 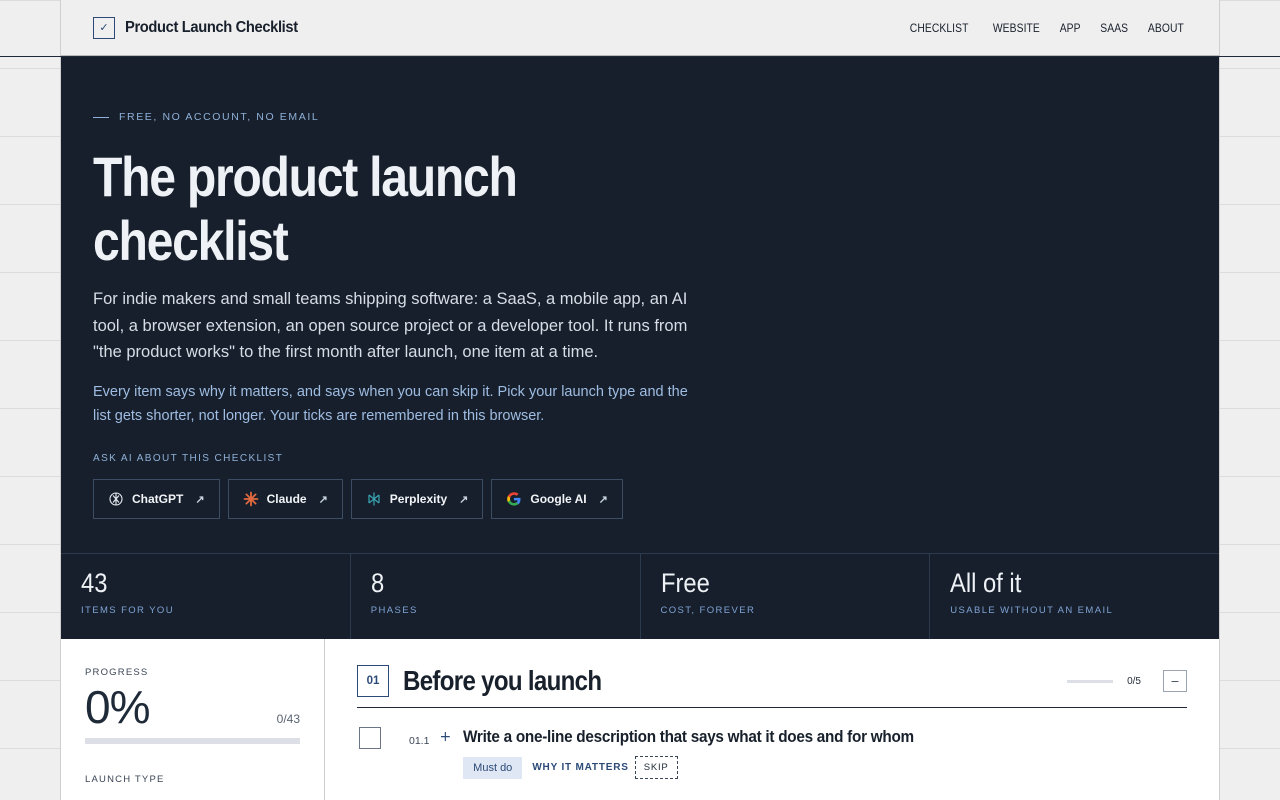 What do you see at coordinates (713, 767) in the screenshot?
I see `item-tags: Must do WHY IT MATTERS SKIP` at bounding box center [713, 767].